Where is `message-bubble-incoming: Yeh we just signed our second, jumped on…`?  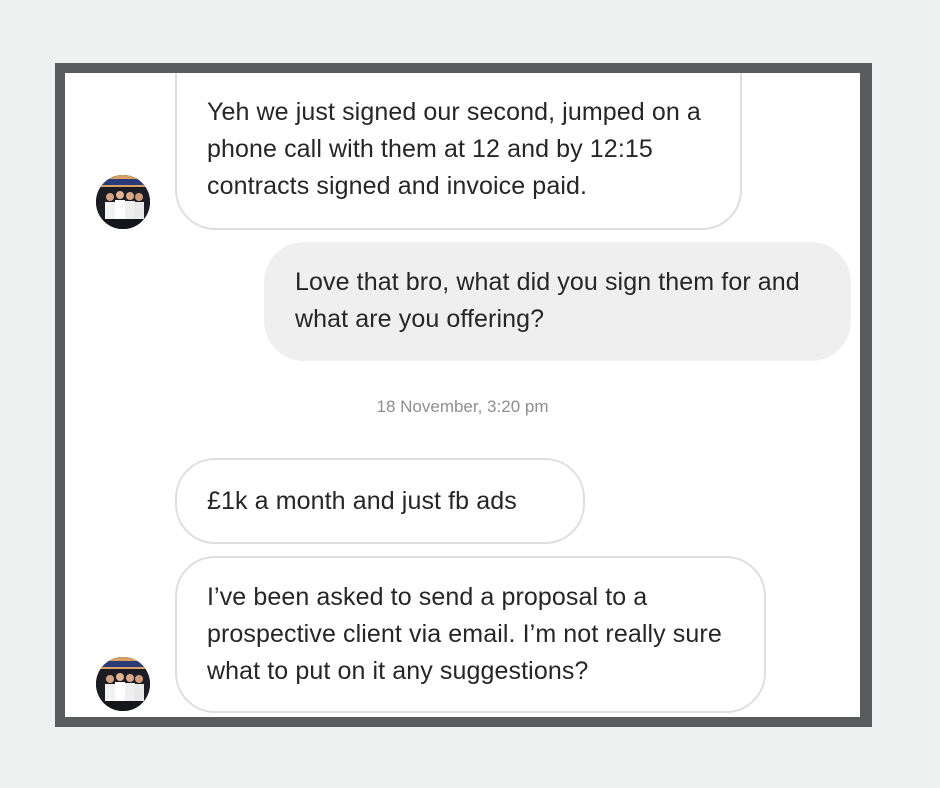
message-bubble-incoming: Yeh we just signed our second, jumped on… is located at coordinates (458, 151).